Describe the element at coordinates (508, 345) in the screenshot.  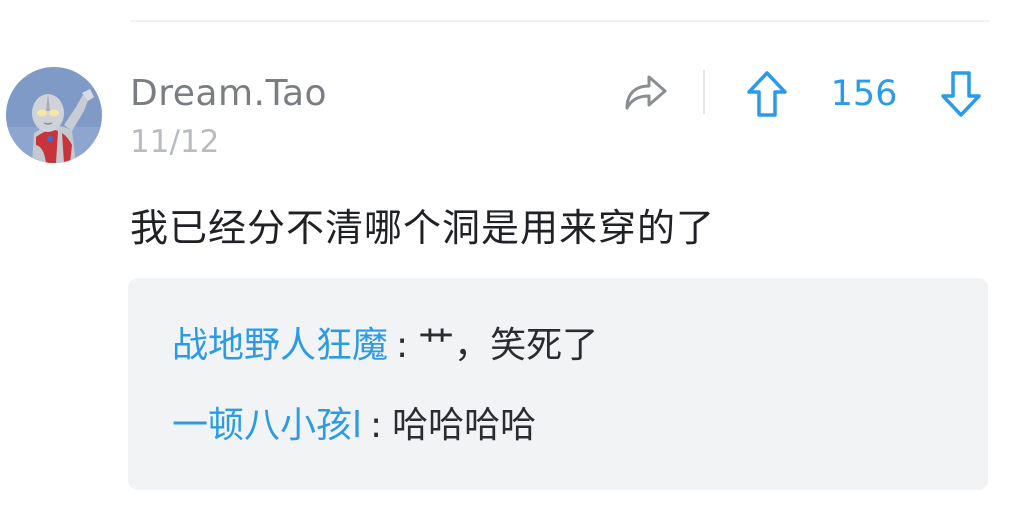
I see `reply-text: 艹，笑死了` at that location.